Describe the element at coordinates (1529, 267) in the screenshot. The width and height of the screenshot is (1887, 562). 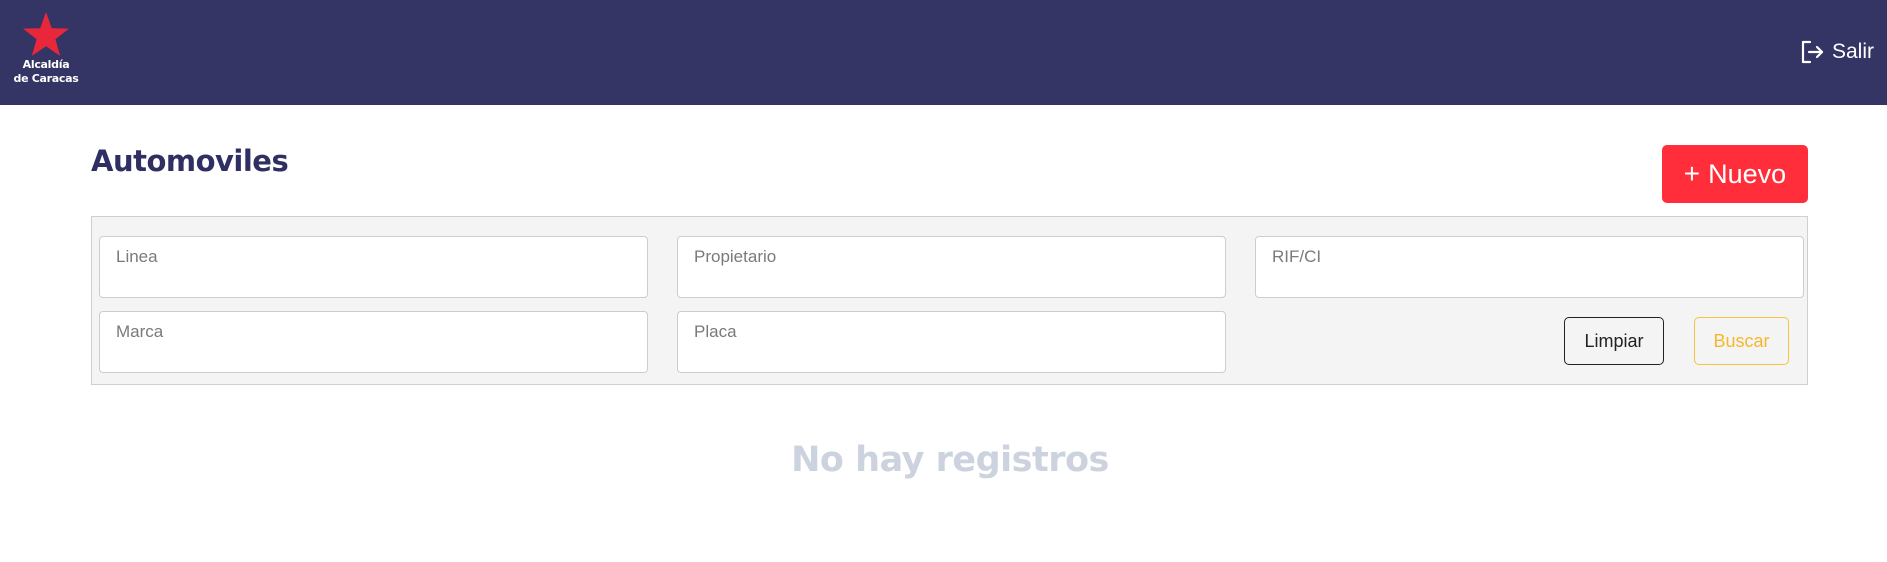
I see `rif-ci-input` at that location.